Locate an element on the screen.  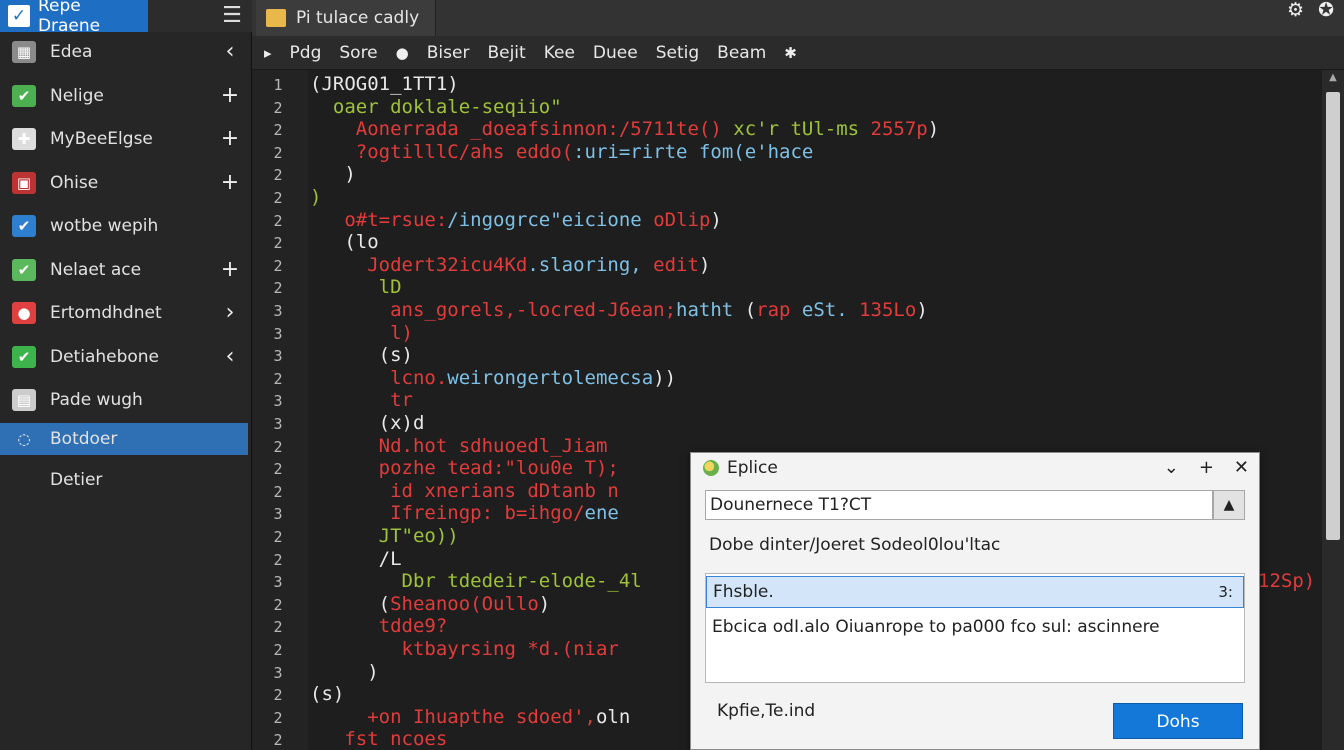
code-line: ) is located at coordinates (315, 197).